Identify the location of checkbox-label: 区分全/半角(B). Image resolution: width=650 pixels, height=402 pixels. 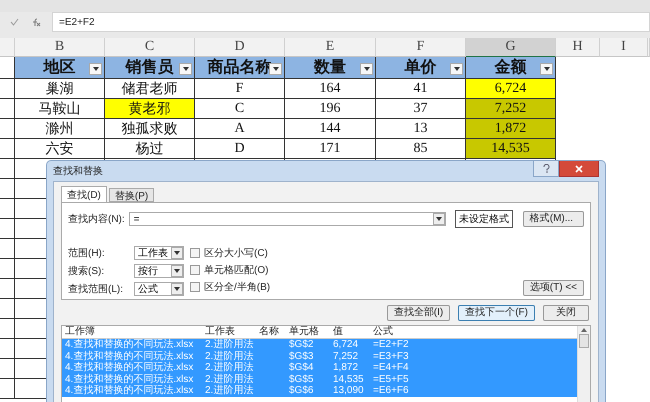
(237, 287).